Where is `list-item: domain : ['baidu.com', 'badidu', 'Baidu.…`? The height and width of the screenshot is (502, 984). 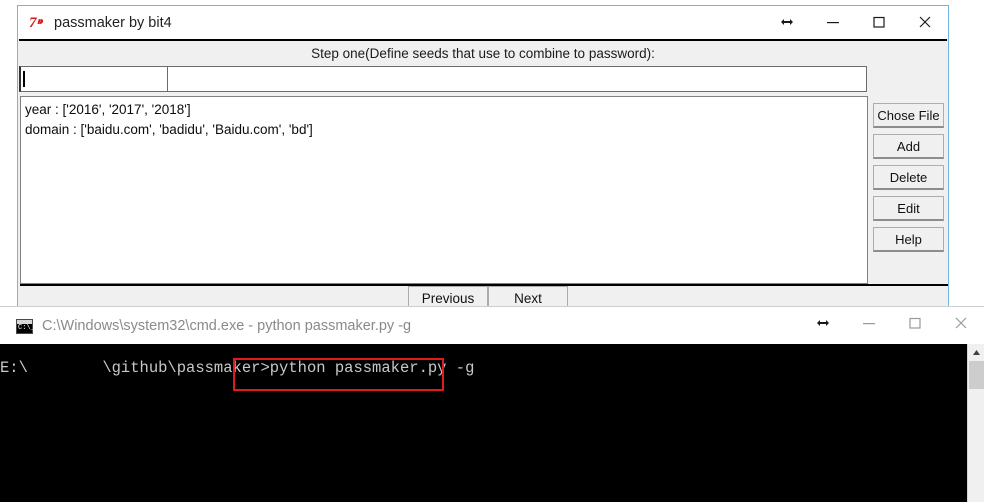 list-item: domain : ['baidu.com', 'badidu', 'Baidu.… is located at coordinates (444, 130).